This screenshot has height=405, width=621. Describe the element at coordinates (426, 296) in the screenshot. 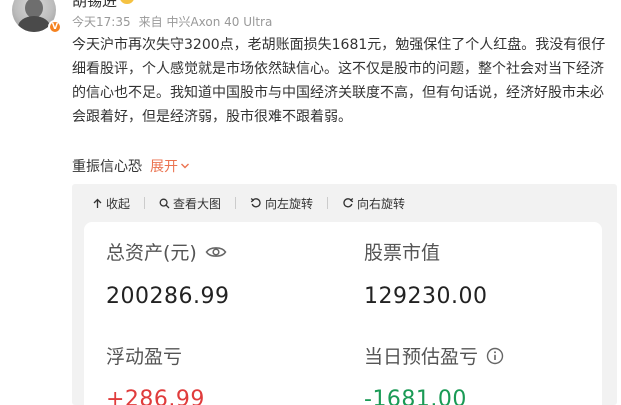

I see `stock-value-value: 129230.00` at that location.